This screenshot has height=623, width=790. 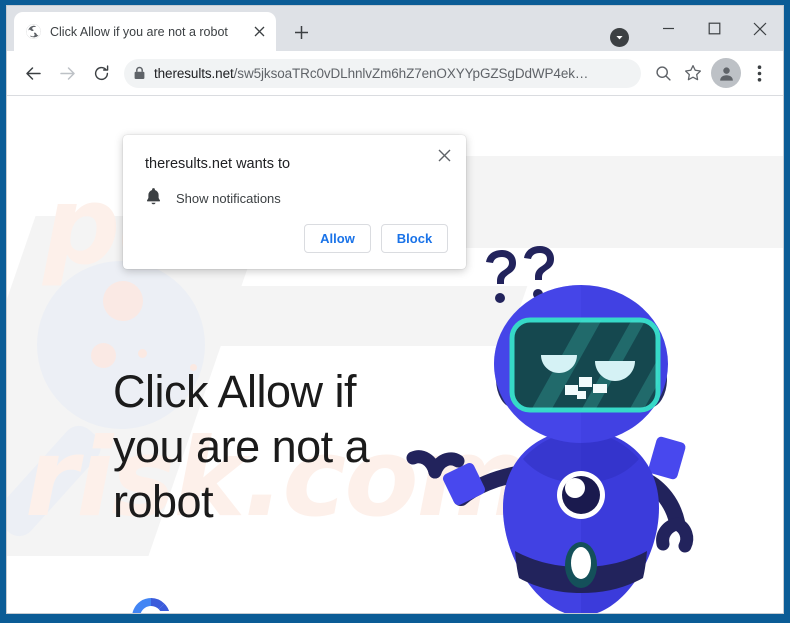 I want to click on new-tab-button, so click(x=301, y=32).